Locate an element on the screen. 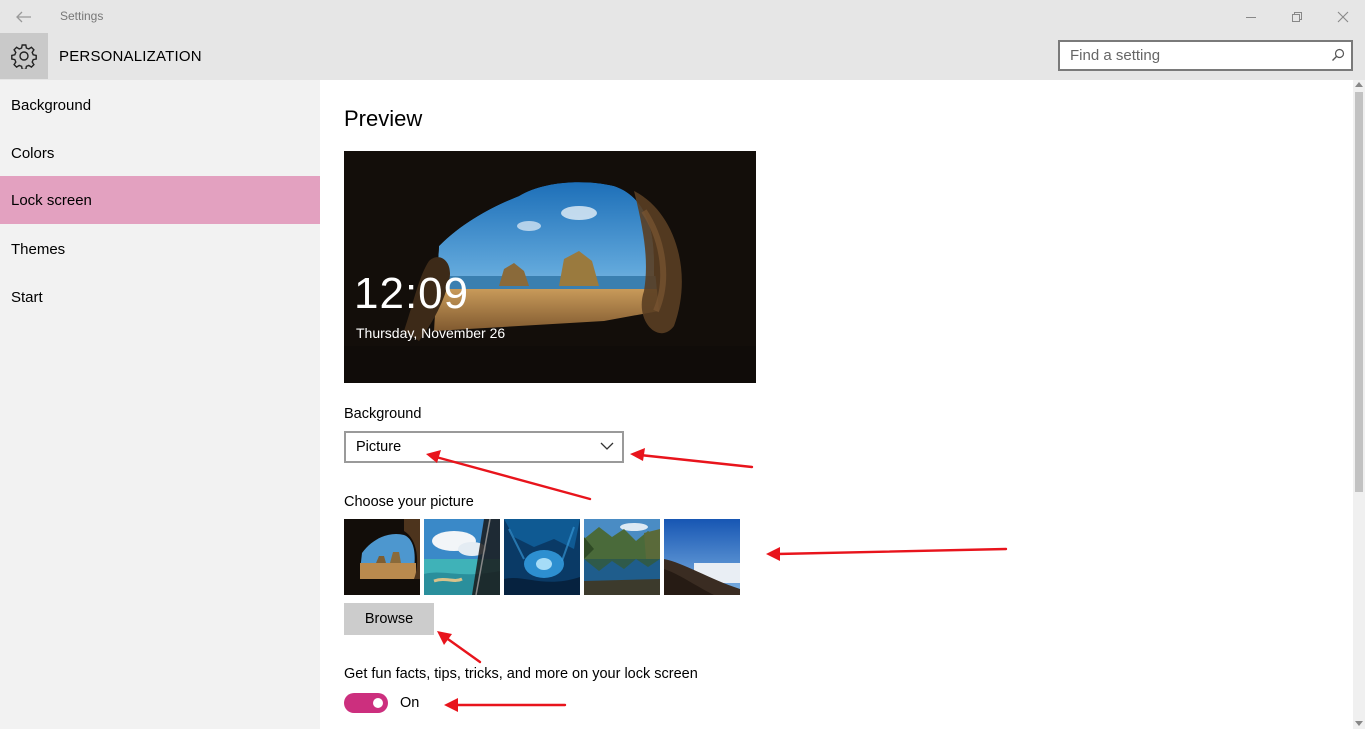 This screenshot has width=1365, height=729. search-input is located at coordinates (1190, 55).